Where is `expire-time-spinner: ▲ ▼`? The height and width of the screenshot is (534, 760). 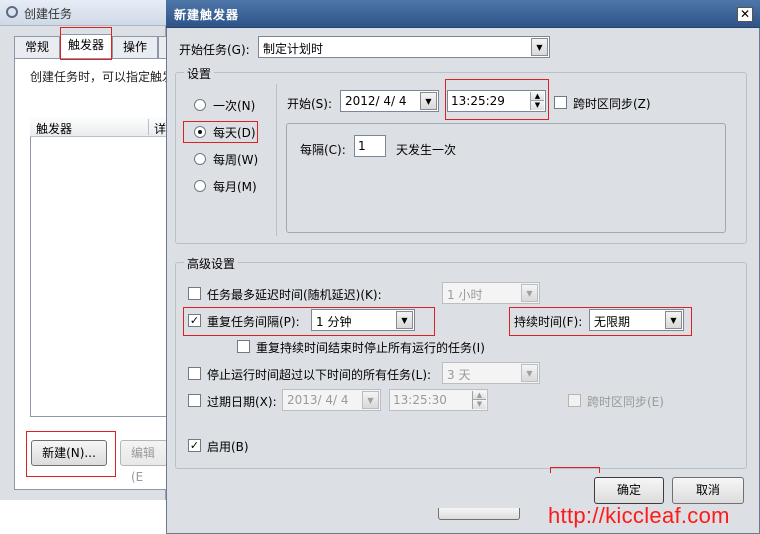 expire-time-spinner: ▲ ▼ is located at coordinates (479, 400).